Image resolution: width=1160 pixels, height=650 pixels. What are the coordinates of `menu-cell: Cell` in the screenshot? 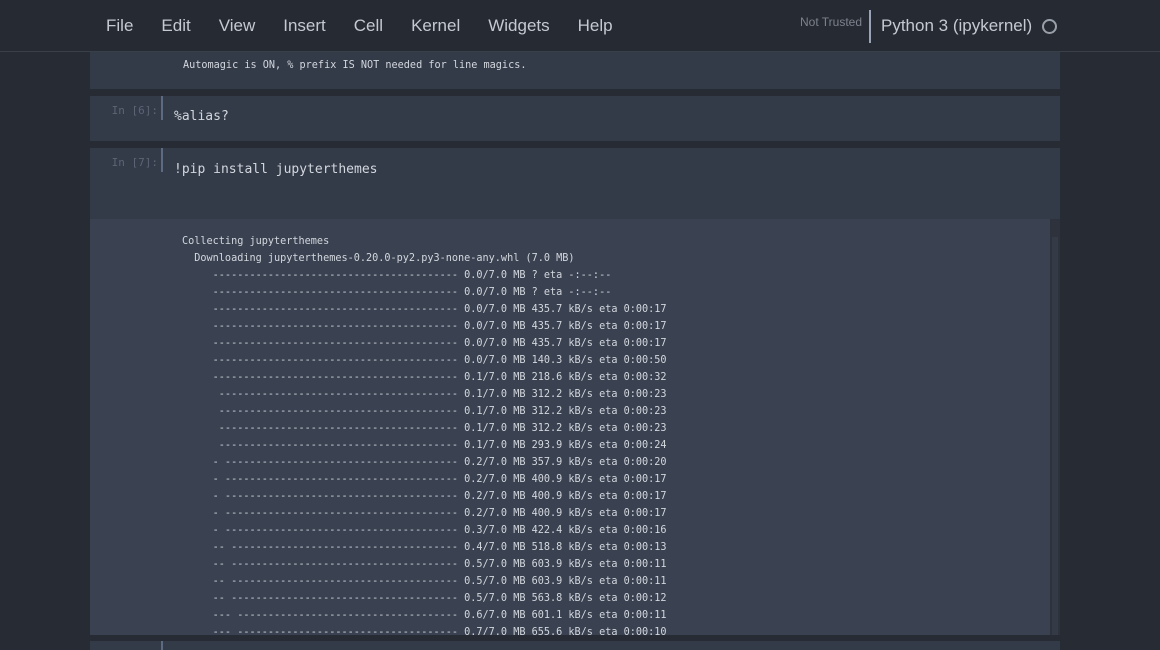 It's located at (368, 26).